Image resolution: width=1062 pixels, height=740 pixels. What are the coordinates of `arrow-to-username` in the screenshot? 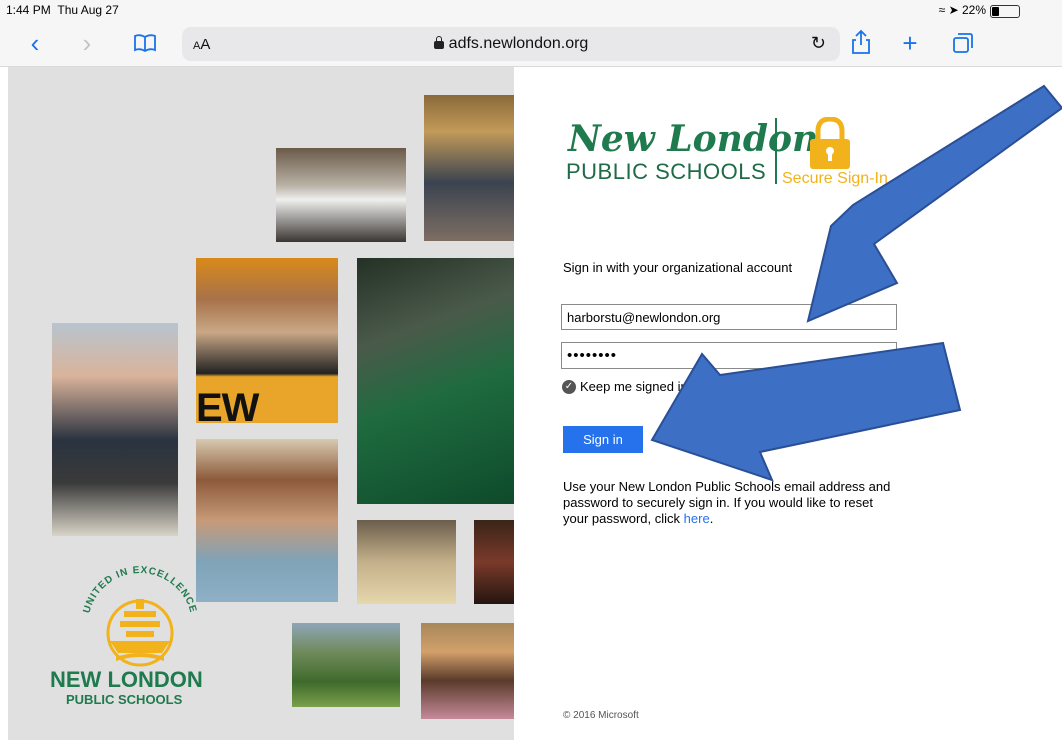 It's located at (934, 203).